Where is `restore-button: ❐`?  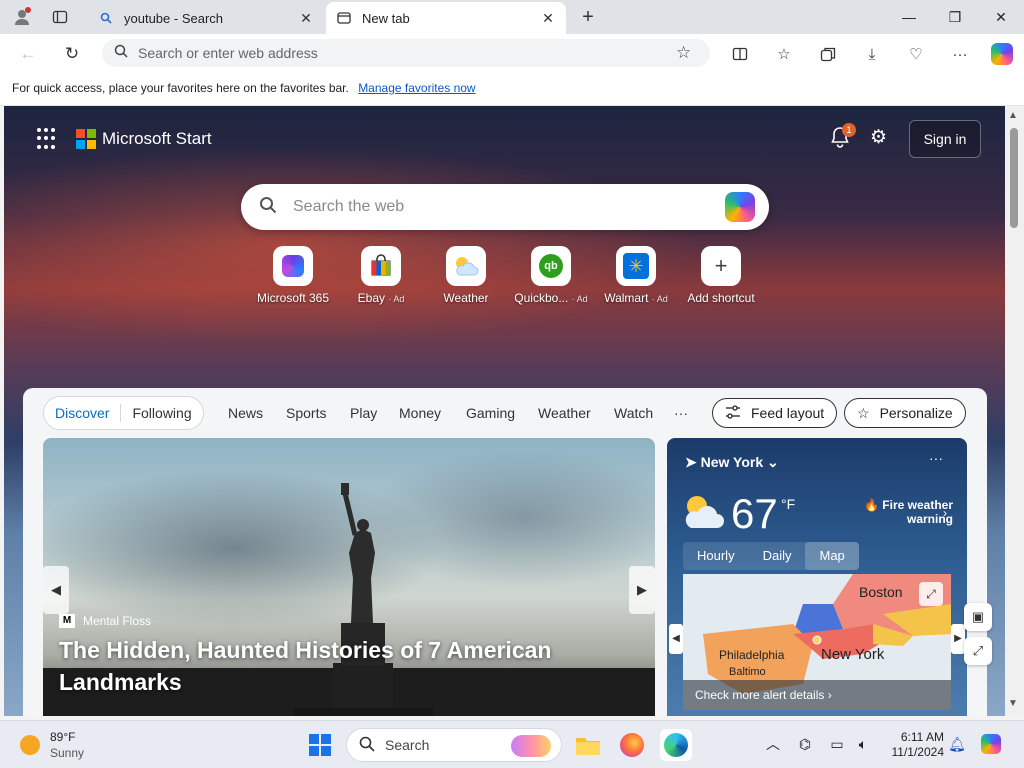
restore-button: ❐ is located at coordinates (955, 17).